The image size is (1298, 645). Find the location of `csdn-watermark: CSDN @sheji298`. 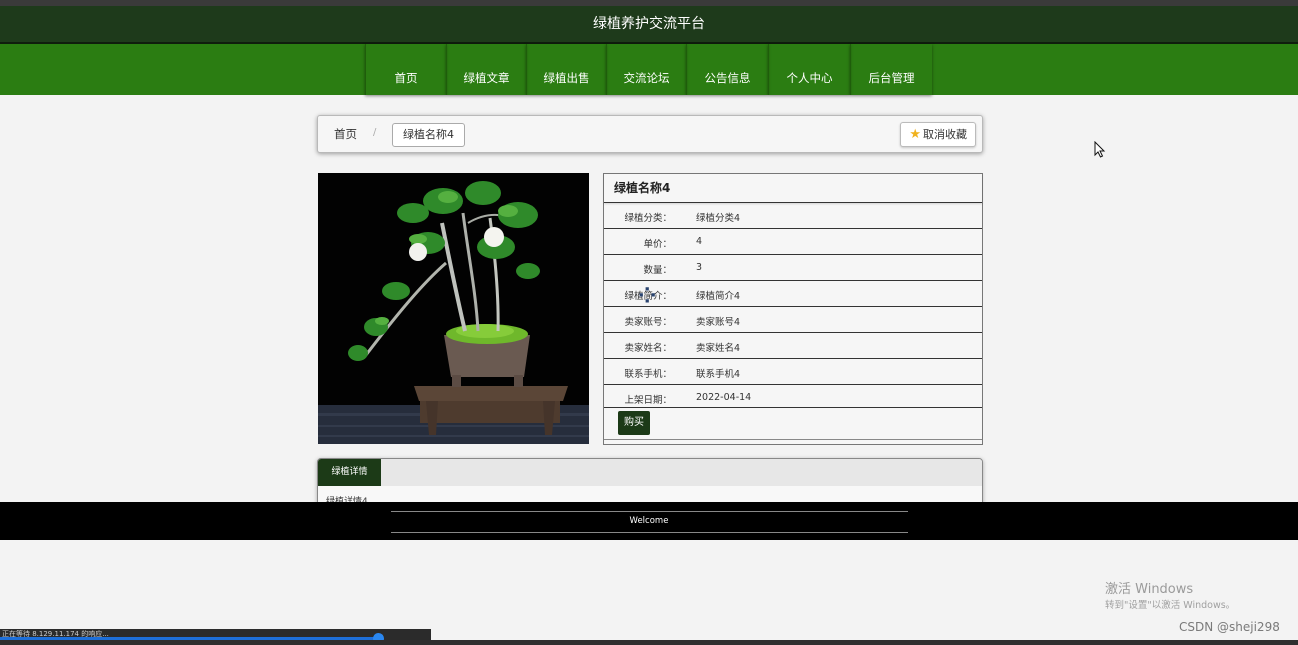

csdn-watermark: CSDN @sheji298 is located at coordinates (1229, 627).